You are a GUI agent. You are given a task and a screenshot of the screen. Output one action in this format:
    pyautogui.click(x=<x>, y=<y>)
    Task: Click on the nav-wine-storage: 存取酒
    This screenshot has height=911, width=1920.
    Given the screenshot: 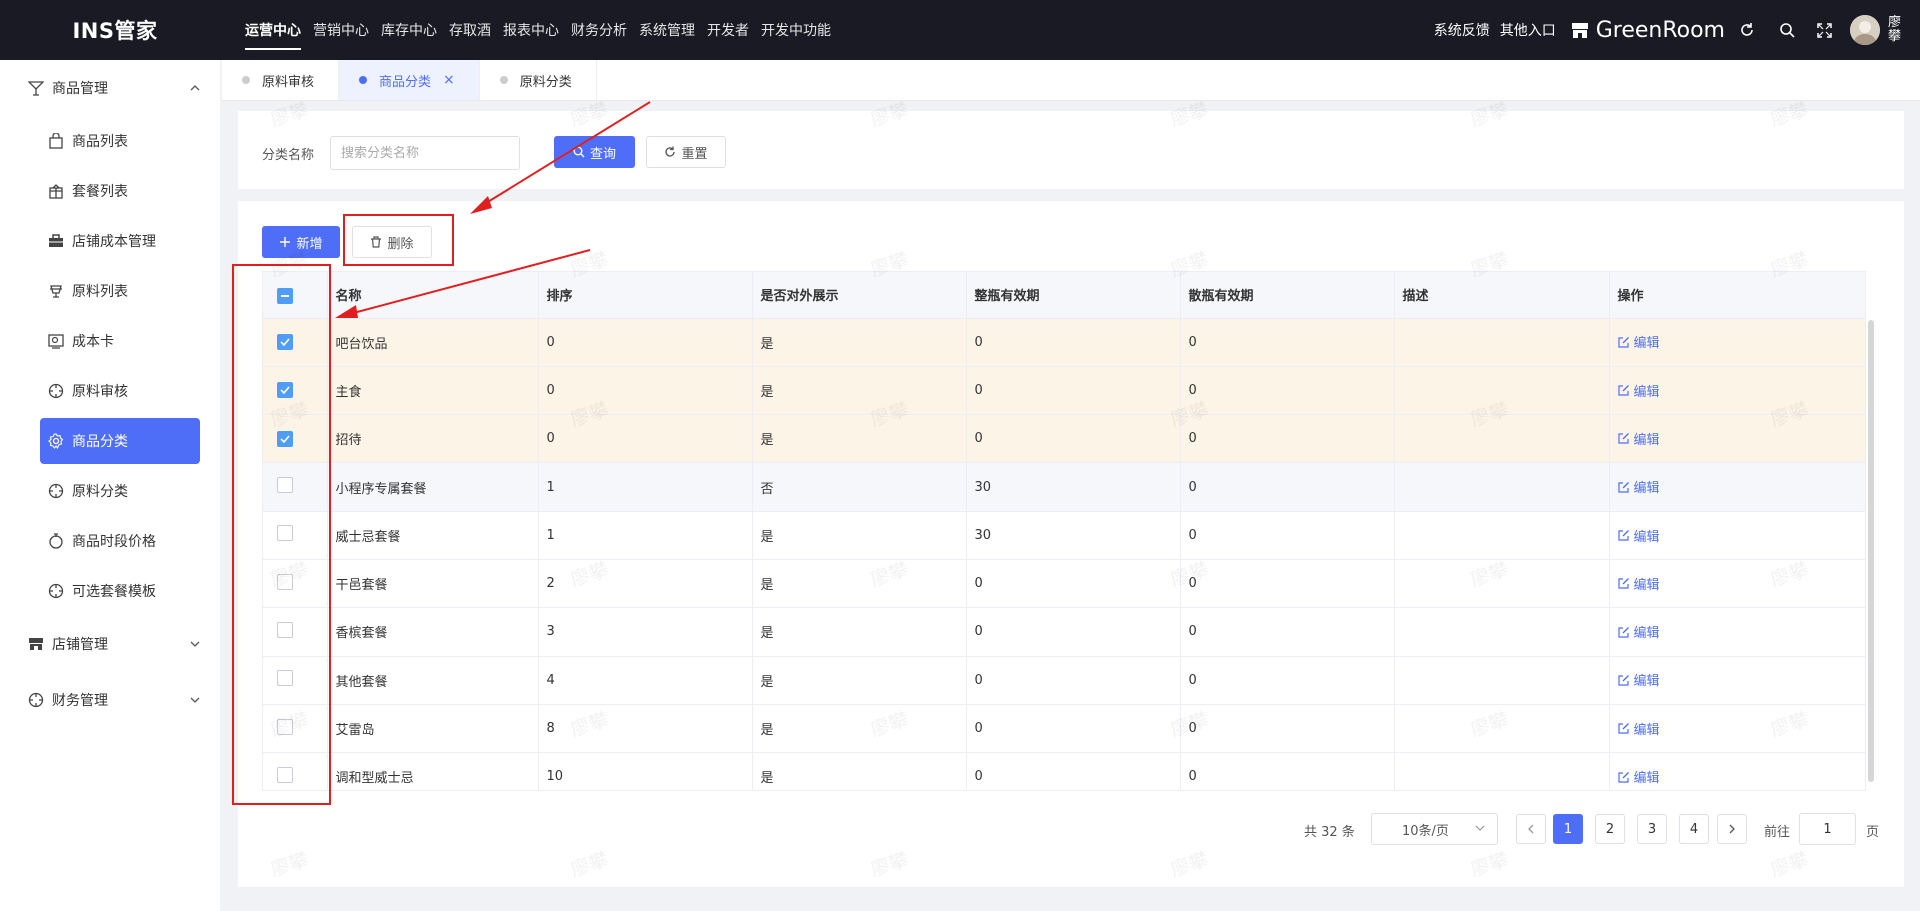 What is the action you would take?
    pyautogui.click(x=470, y=30)
    